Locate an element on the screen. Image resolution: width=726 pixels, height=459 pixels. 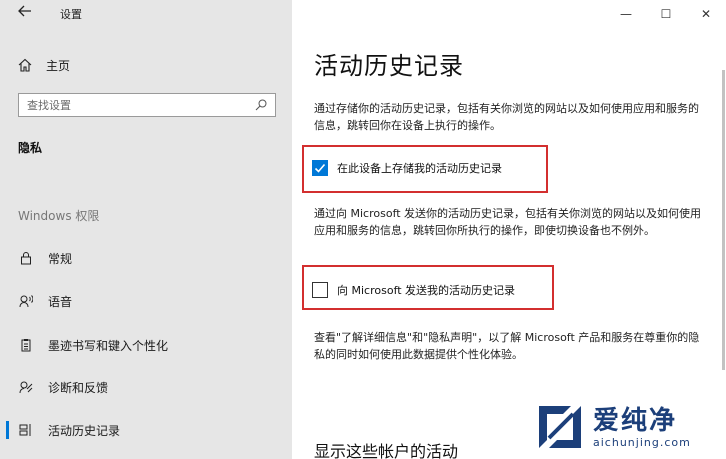
feedback-icon is located at coordinates (26, 387).